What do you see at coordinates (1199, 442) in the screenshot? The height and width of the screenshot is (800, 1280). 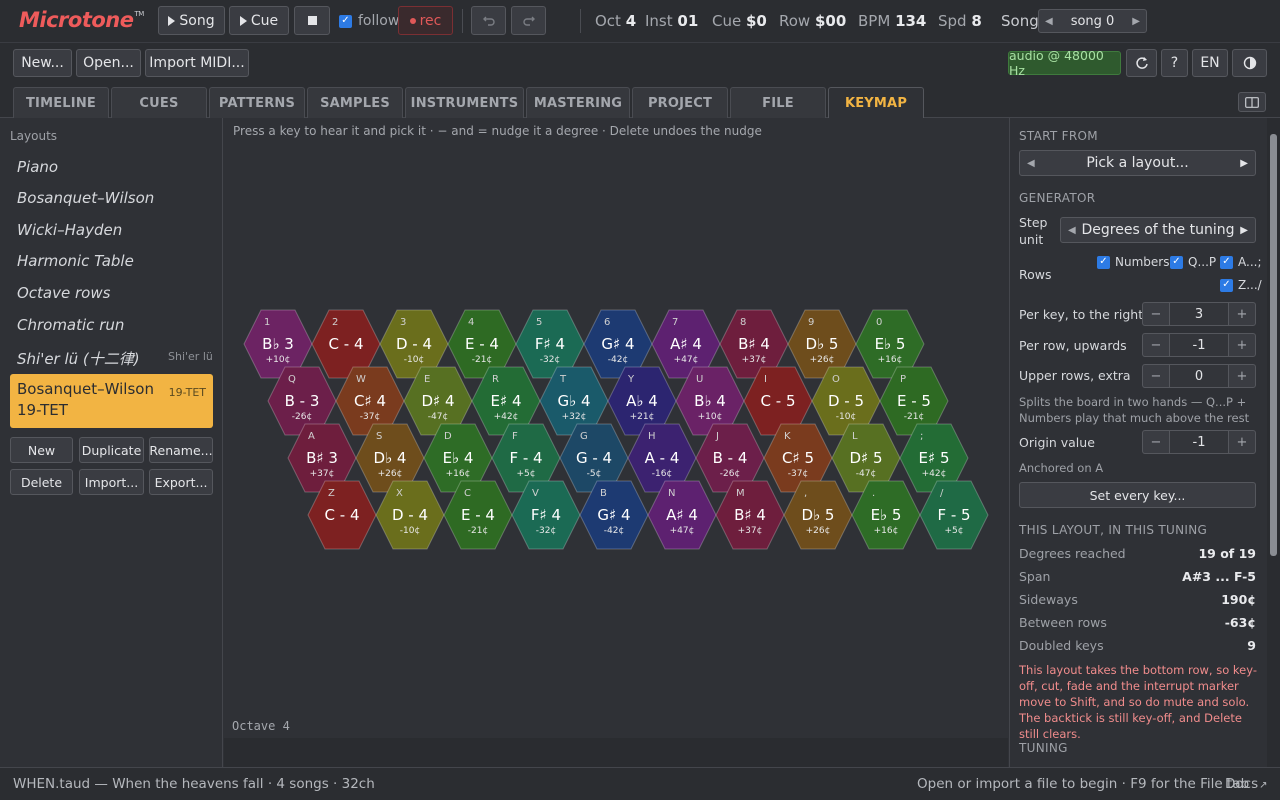 I see `origin-stepper: − -1 +` at bounding box center [1199, 442].